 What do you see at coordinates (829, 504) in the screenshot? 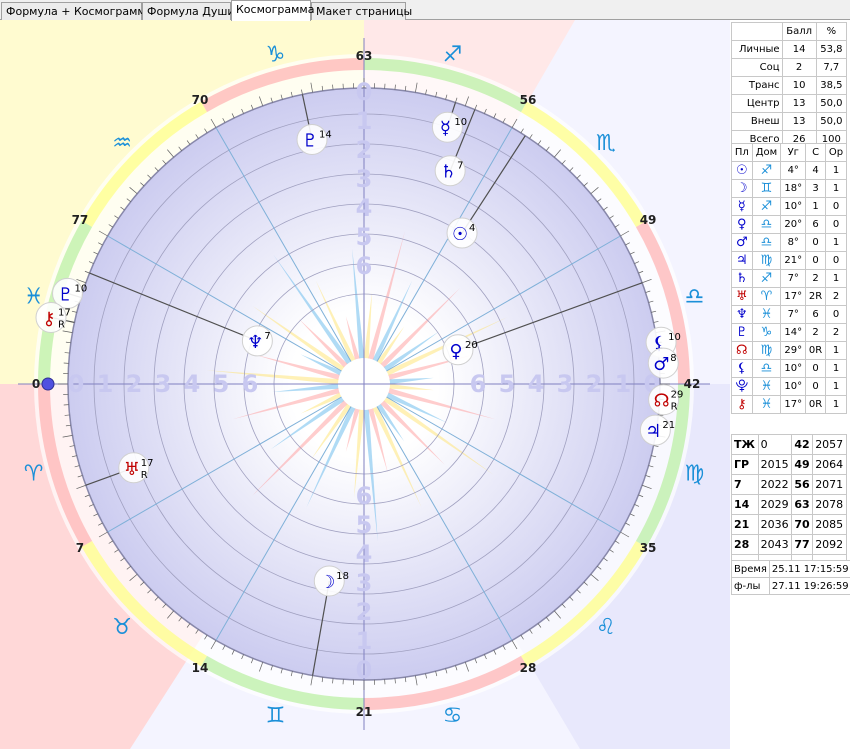
I see `years-cell: 2078` at bounding box center [829, 504].